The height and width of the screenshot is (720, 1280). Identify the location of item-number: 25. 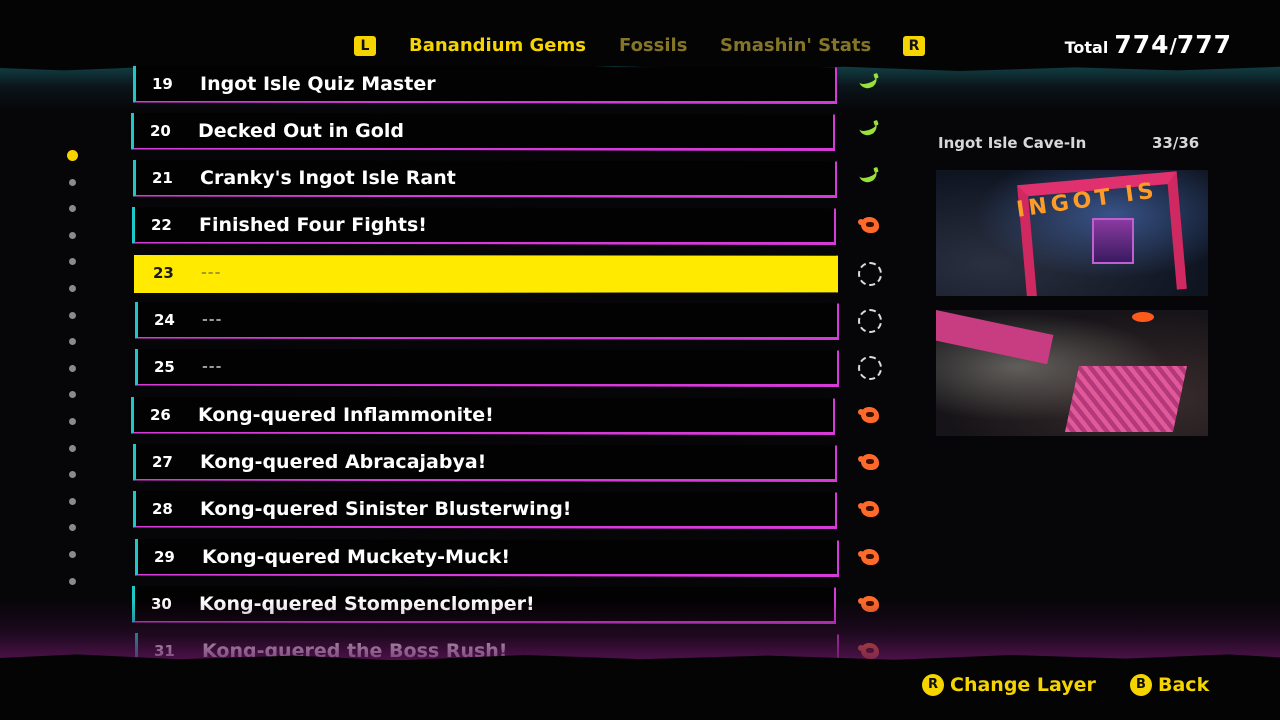
(164, 367).